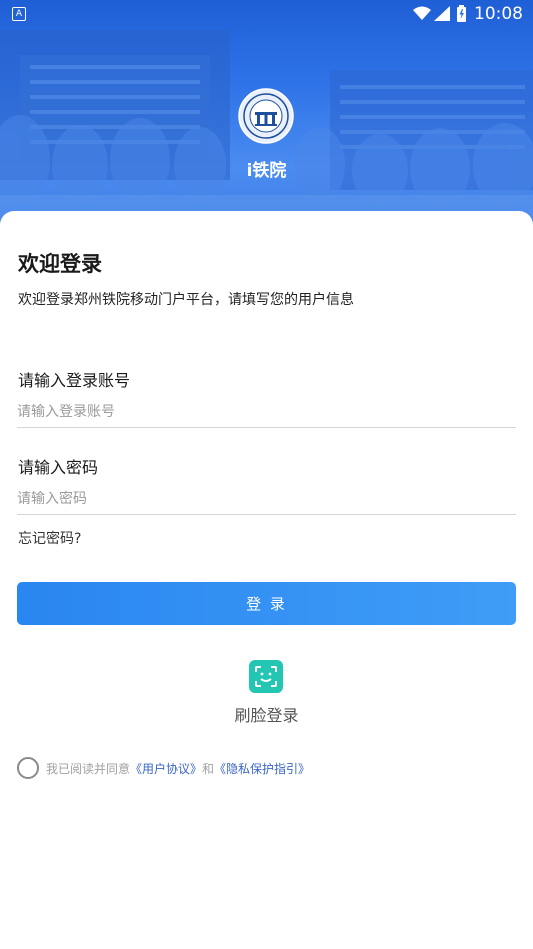 The image size is (533, 949). Describe the element at coordinates (266, 14) in the screenshot. I see `status-bar: A 10:08` at that location.